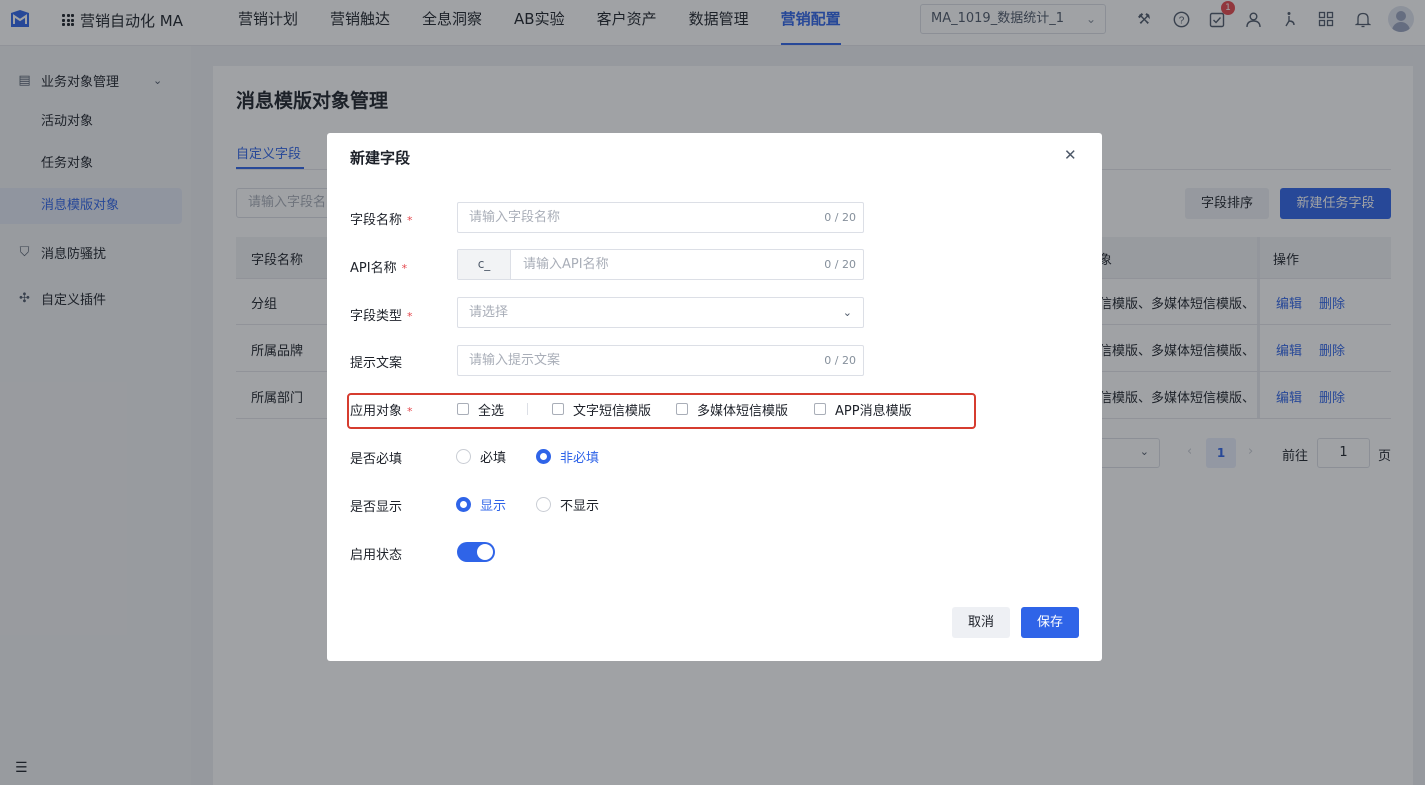 The image size is (1425, 785). Describe the element at coordinates (491, 411) in the screenshot. I see `checkbox-label: 全选` at that location.